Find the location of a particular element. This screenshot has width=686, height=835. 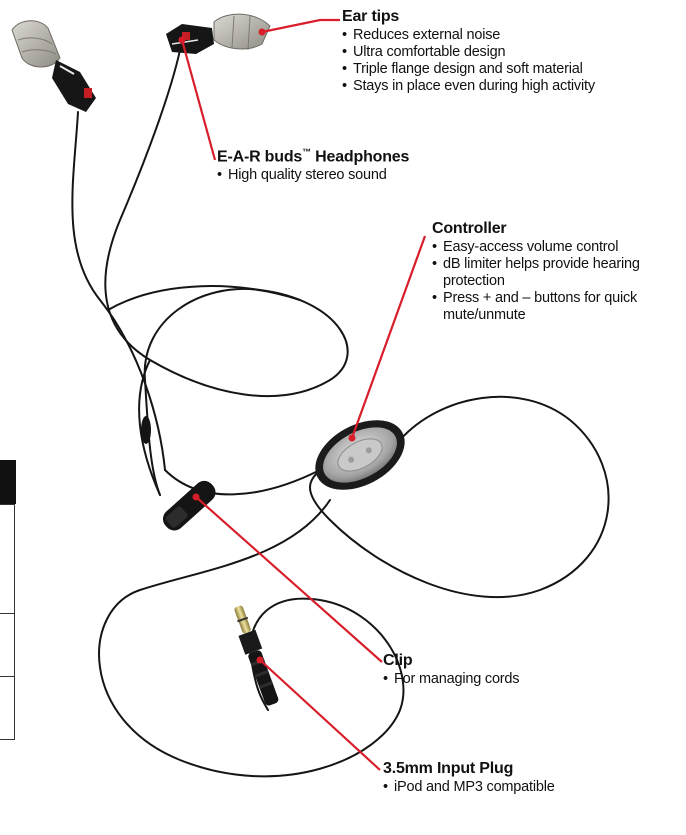

bullet: Easy-access volume control is located at coordinates (557, 247).